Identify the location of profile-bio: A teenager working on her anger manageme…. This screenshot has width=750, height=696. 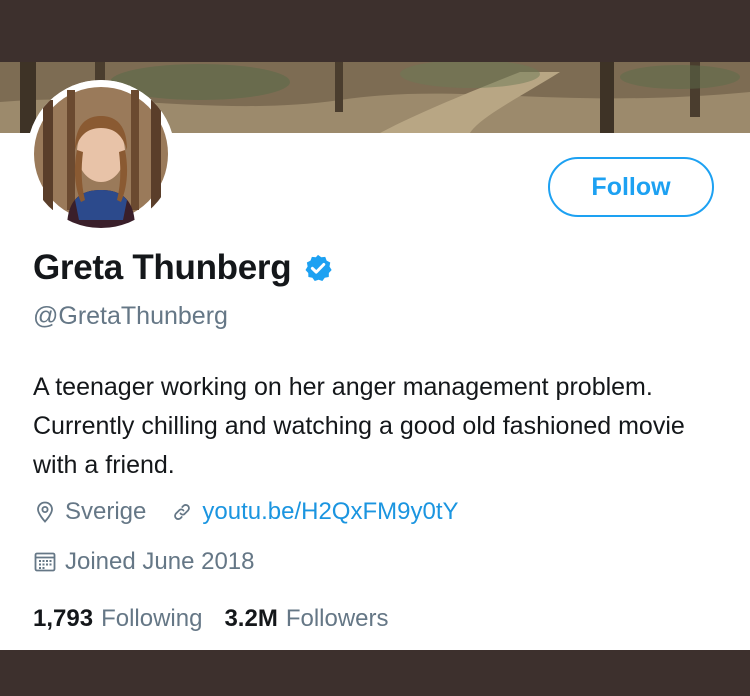
(359, 426).